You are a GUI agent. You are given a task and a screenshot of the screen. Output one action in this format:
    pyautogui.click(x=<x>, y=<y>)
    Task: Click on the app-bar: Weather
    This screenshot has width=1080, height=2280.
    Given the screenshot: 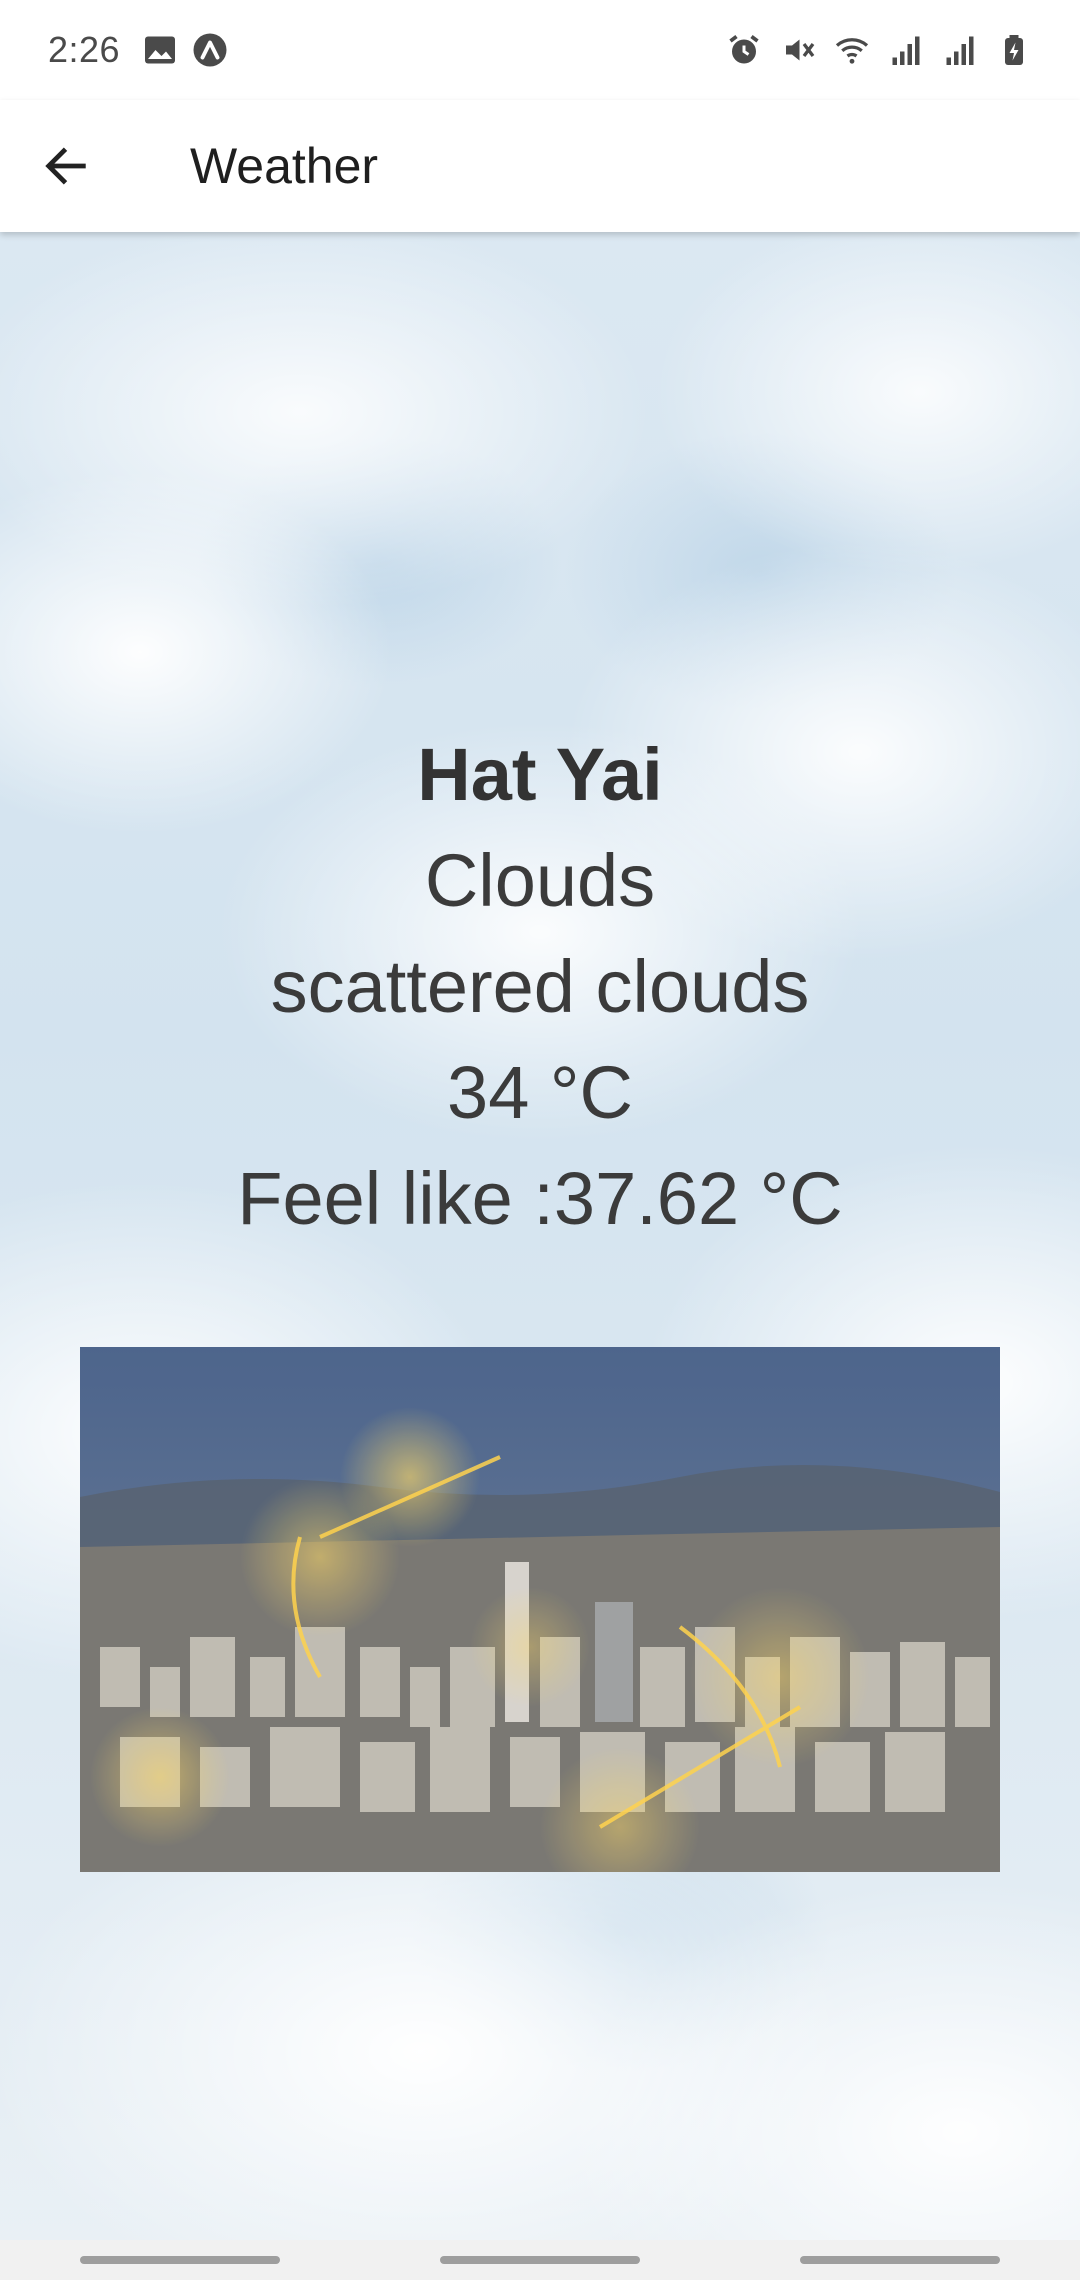 What is the action you would take?
    pyautogui.click(x=540, y=166)
    